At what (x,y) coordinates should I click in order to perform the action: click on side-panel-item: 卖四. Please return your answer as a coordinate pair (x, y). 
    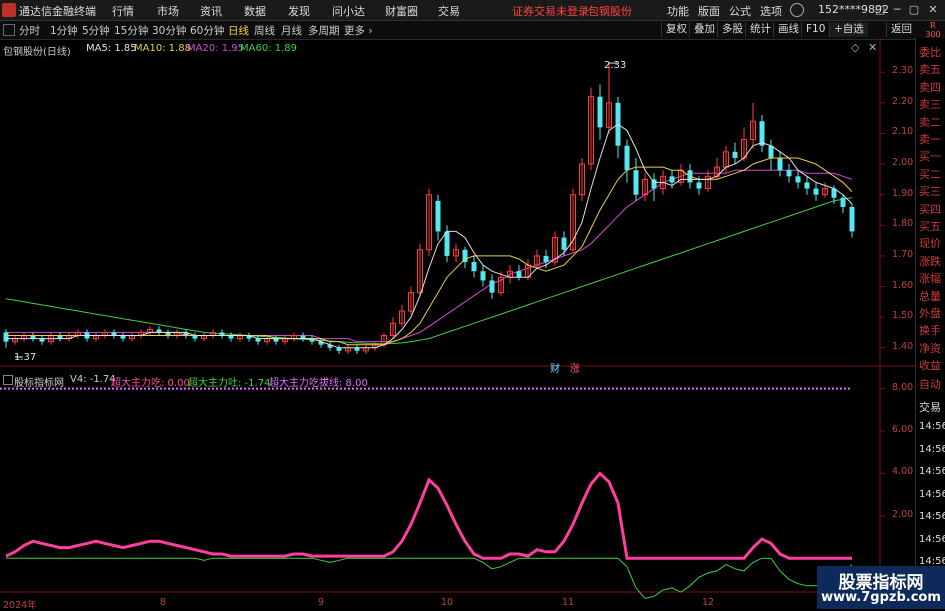
    Looking at the image, I should click on (932, 87).